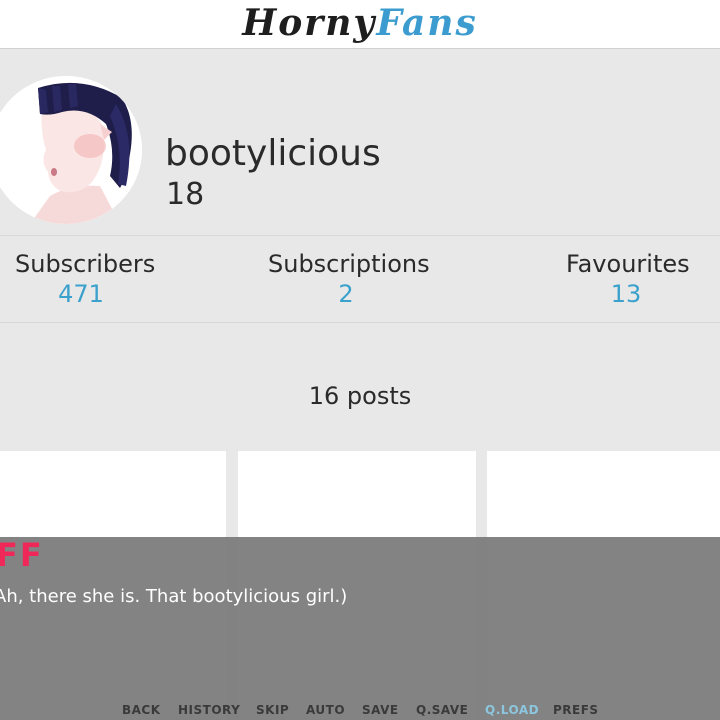  Describe the element at coordinates (85, 279) in the screenshot. I see `stat-subscribers: Subscribers 471` at that location.